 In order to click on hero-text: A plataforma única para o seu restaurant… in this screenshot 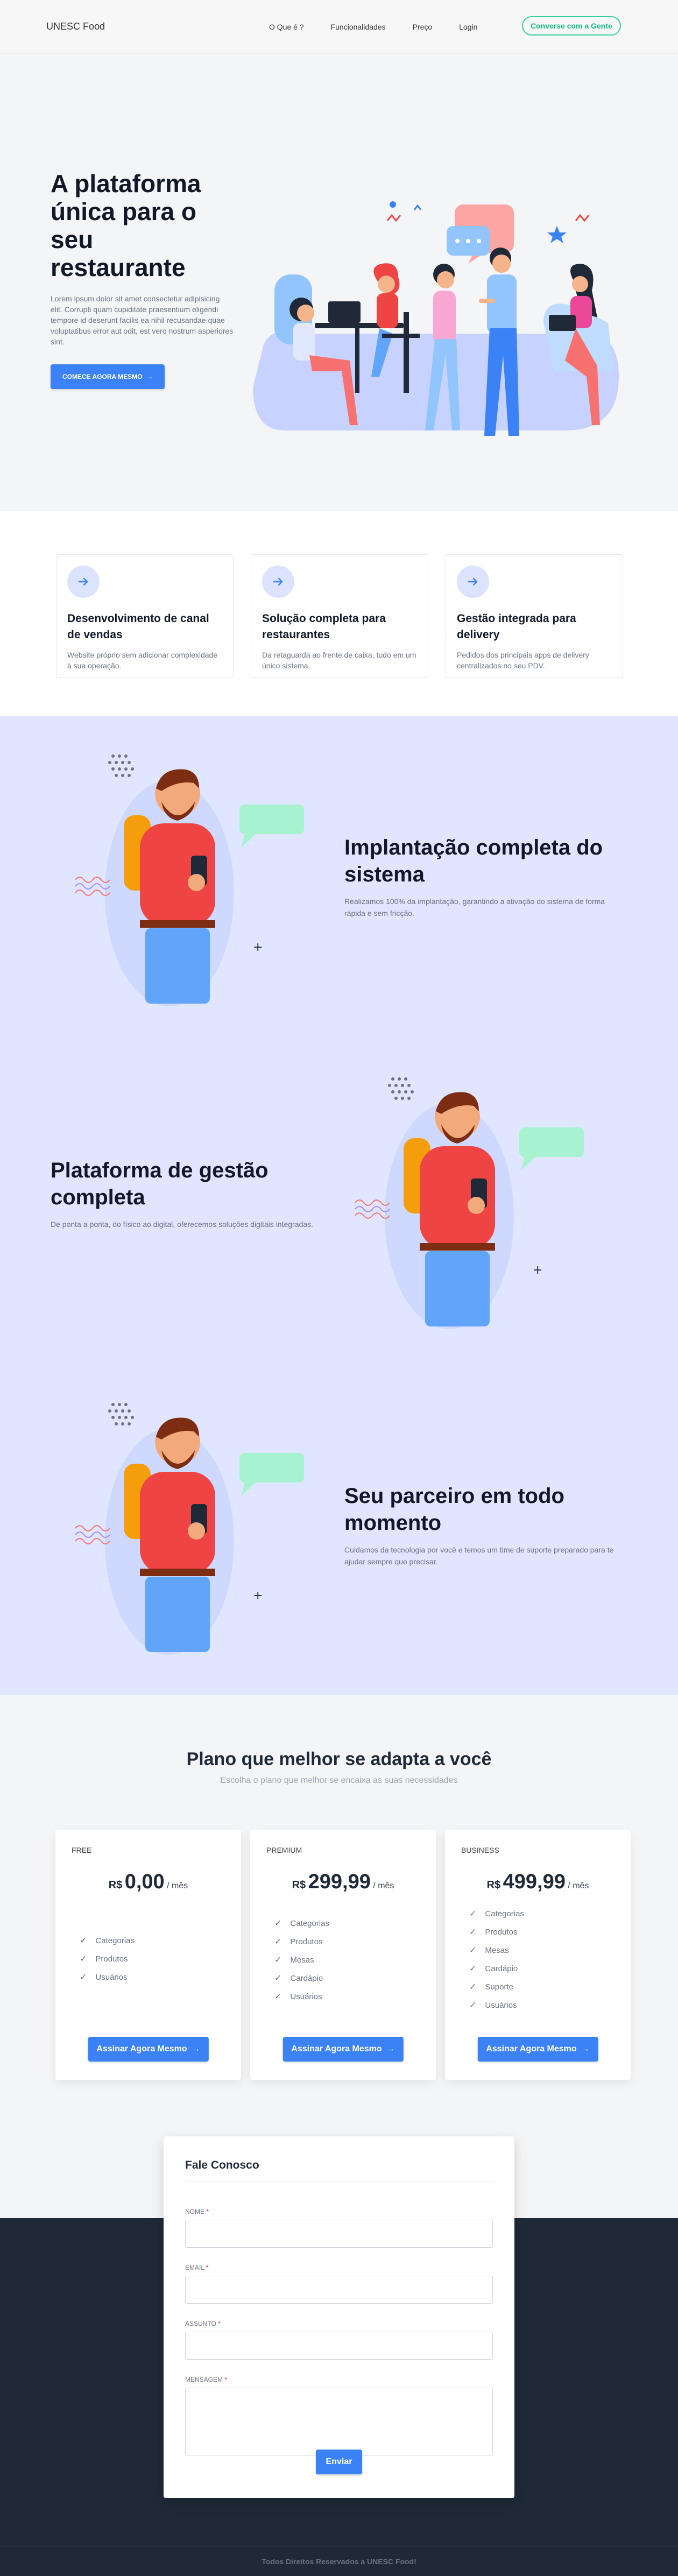, I will do `click(142, 279)`.